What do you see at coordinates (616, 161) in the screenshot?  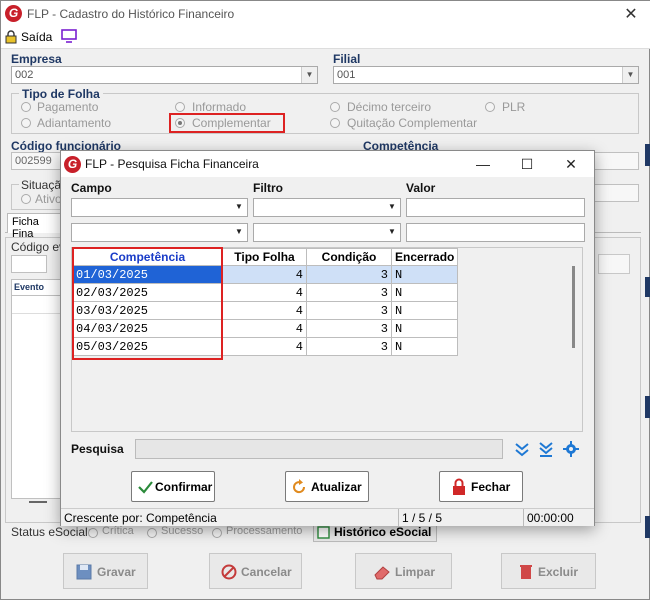 I see `competencia-field` at bounding box center [616, 161].